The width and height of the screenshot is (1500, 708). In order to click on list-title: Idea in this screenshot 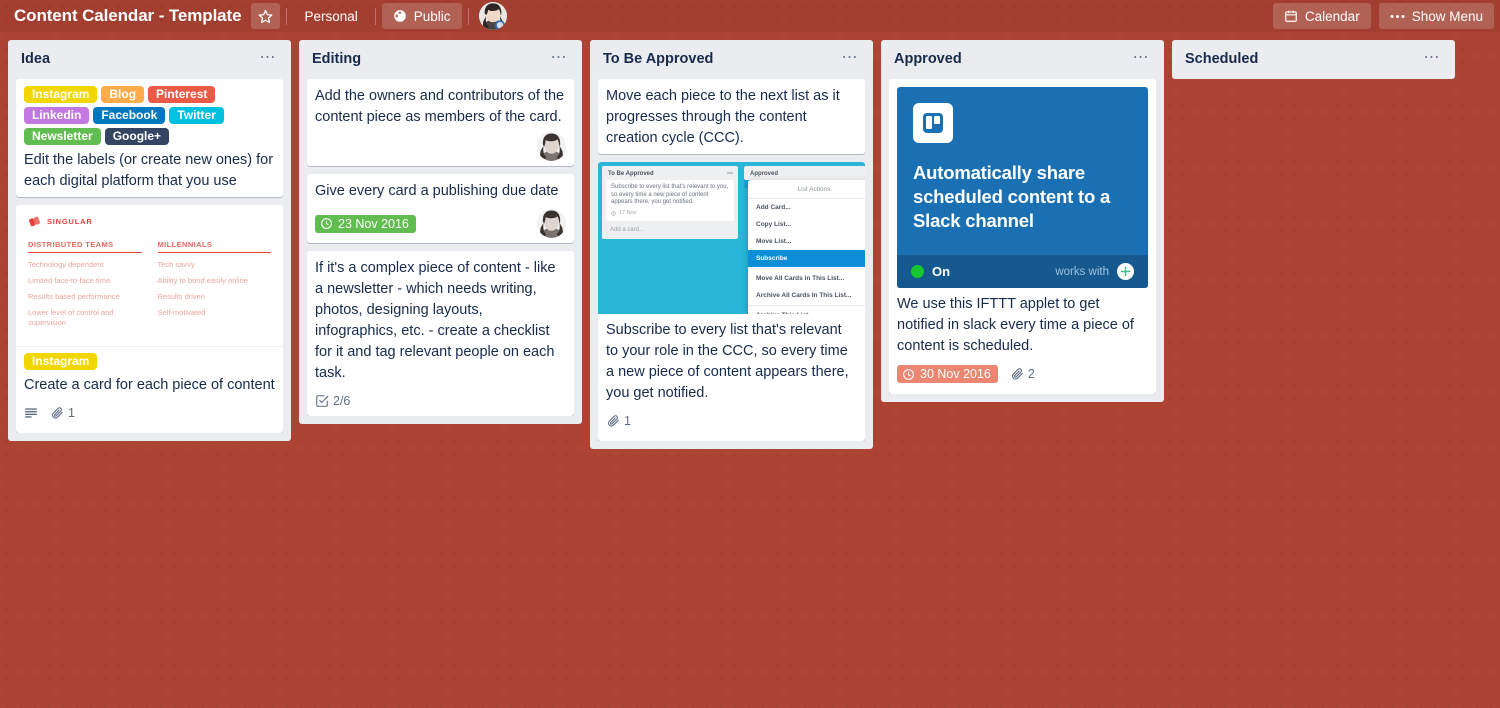, I will do `click(36, 59)`.